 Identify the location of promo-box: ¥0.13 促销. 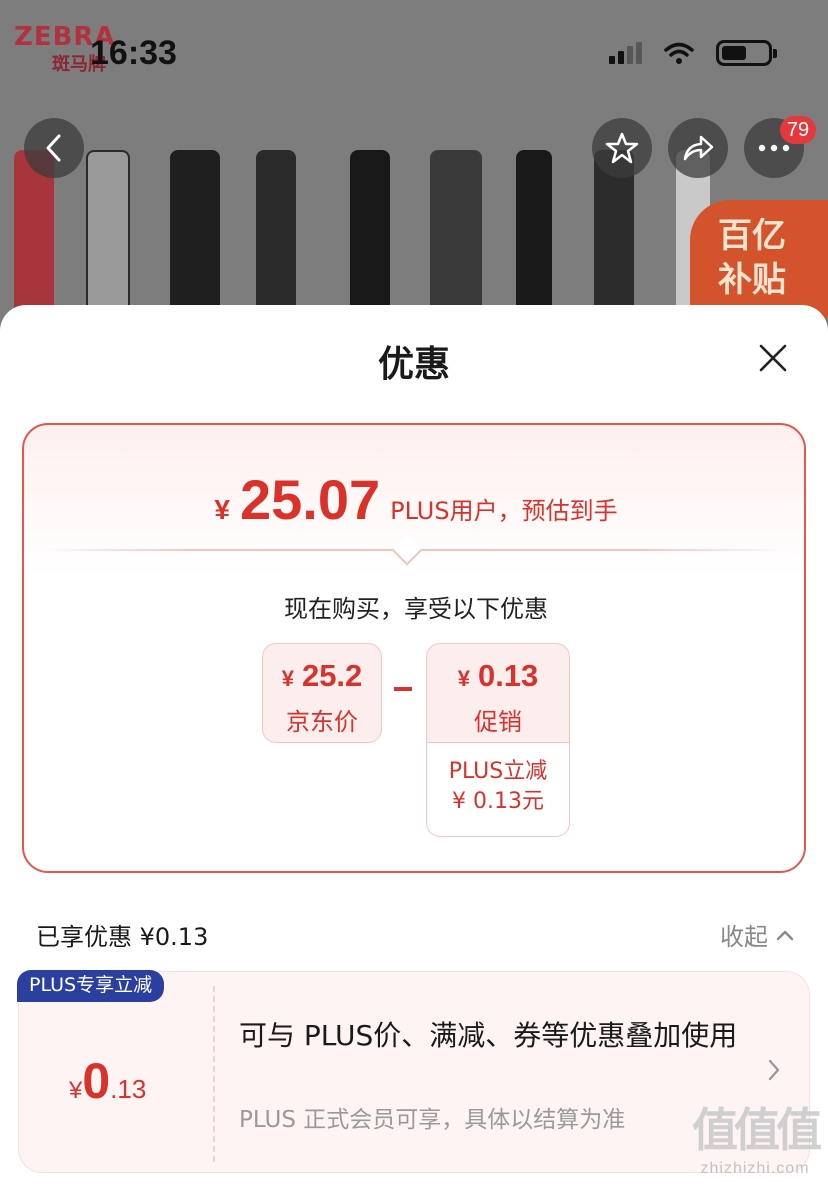
(498, 693).